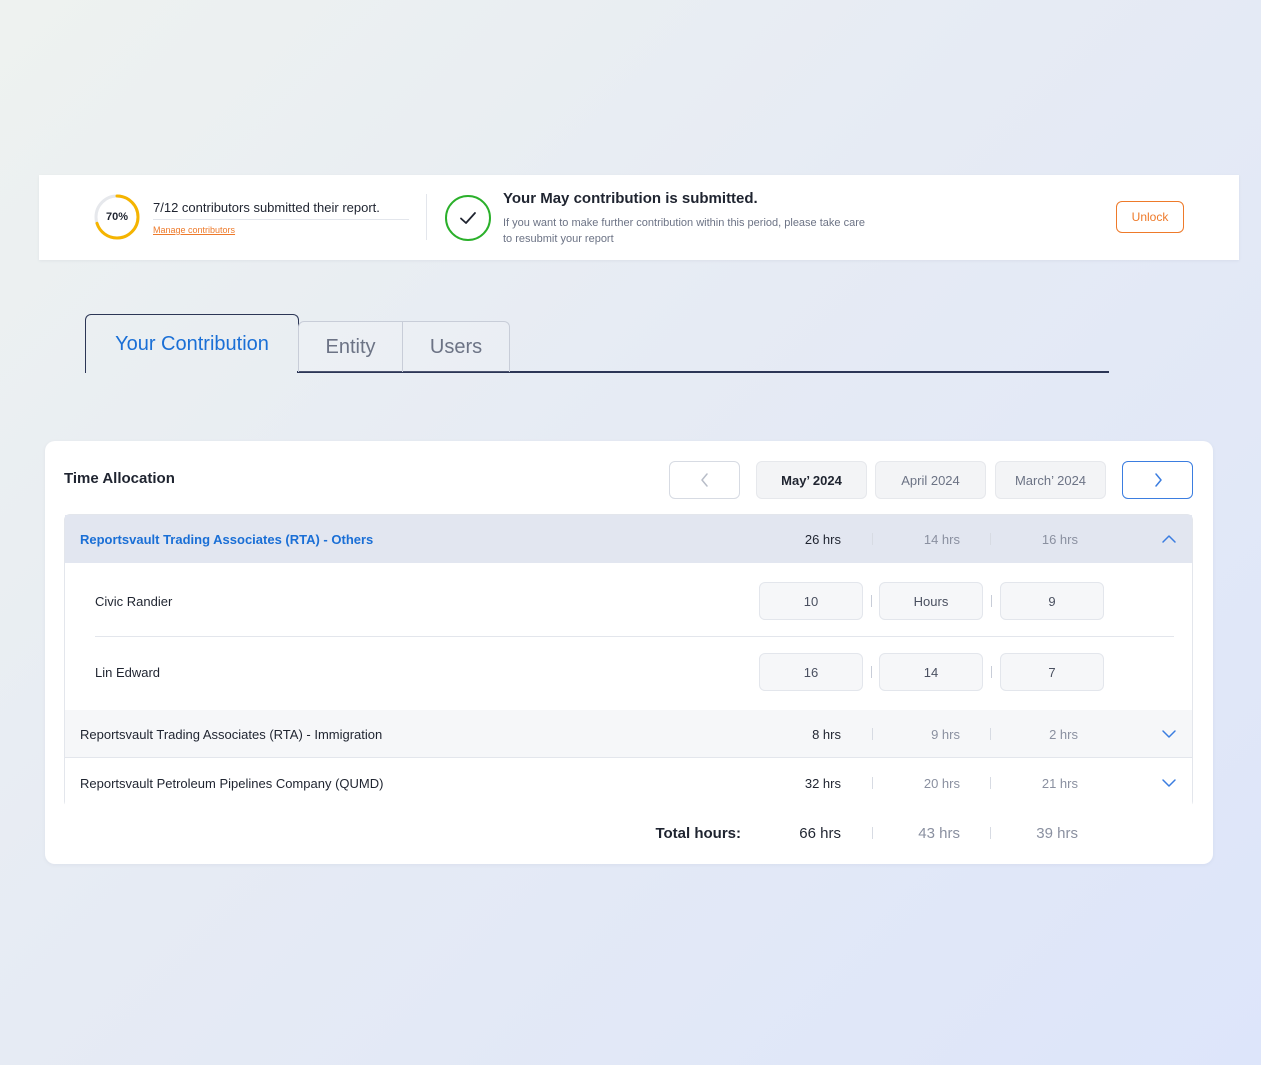 This screenshot has width=1261, height=1065. What do you see at coordinates (930, 480) in the screenshot?
I see `month-april-2024: April 2024` at bounding box center [930, 480].